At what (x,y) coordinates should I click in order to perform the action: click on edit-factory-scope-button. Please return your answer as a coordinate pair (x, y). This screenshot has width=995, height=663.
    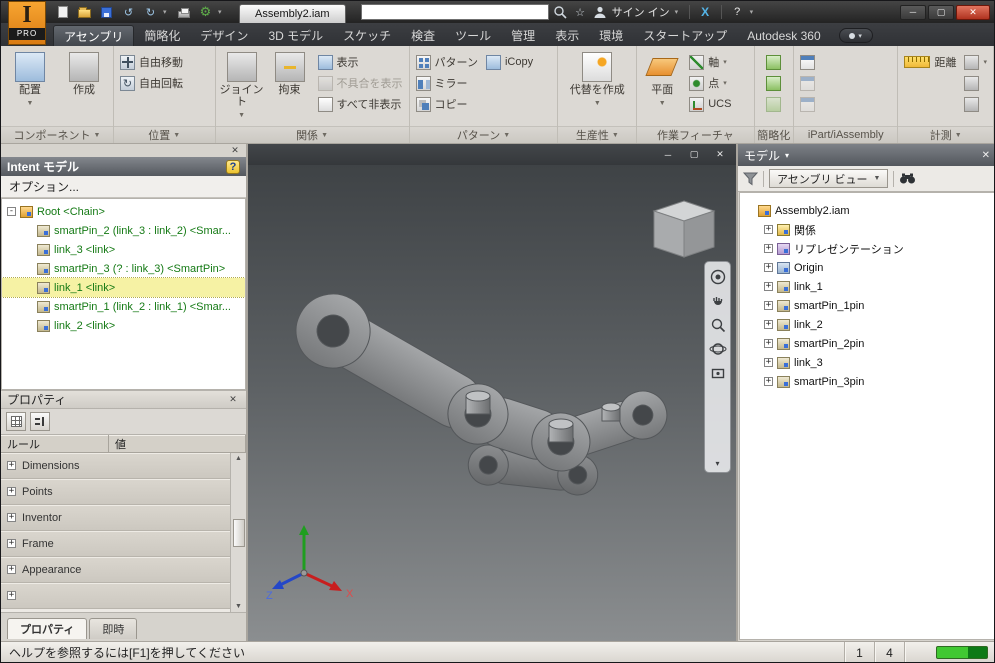
    Looking at the image, I should click on (807, 83).